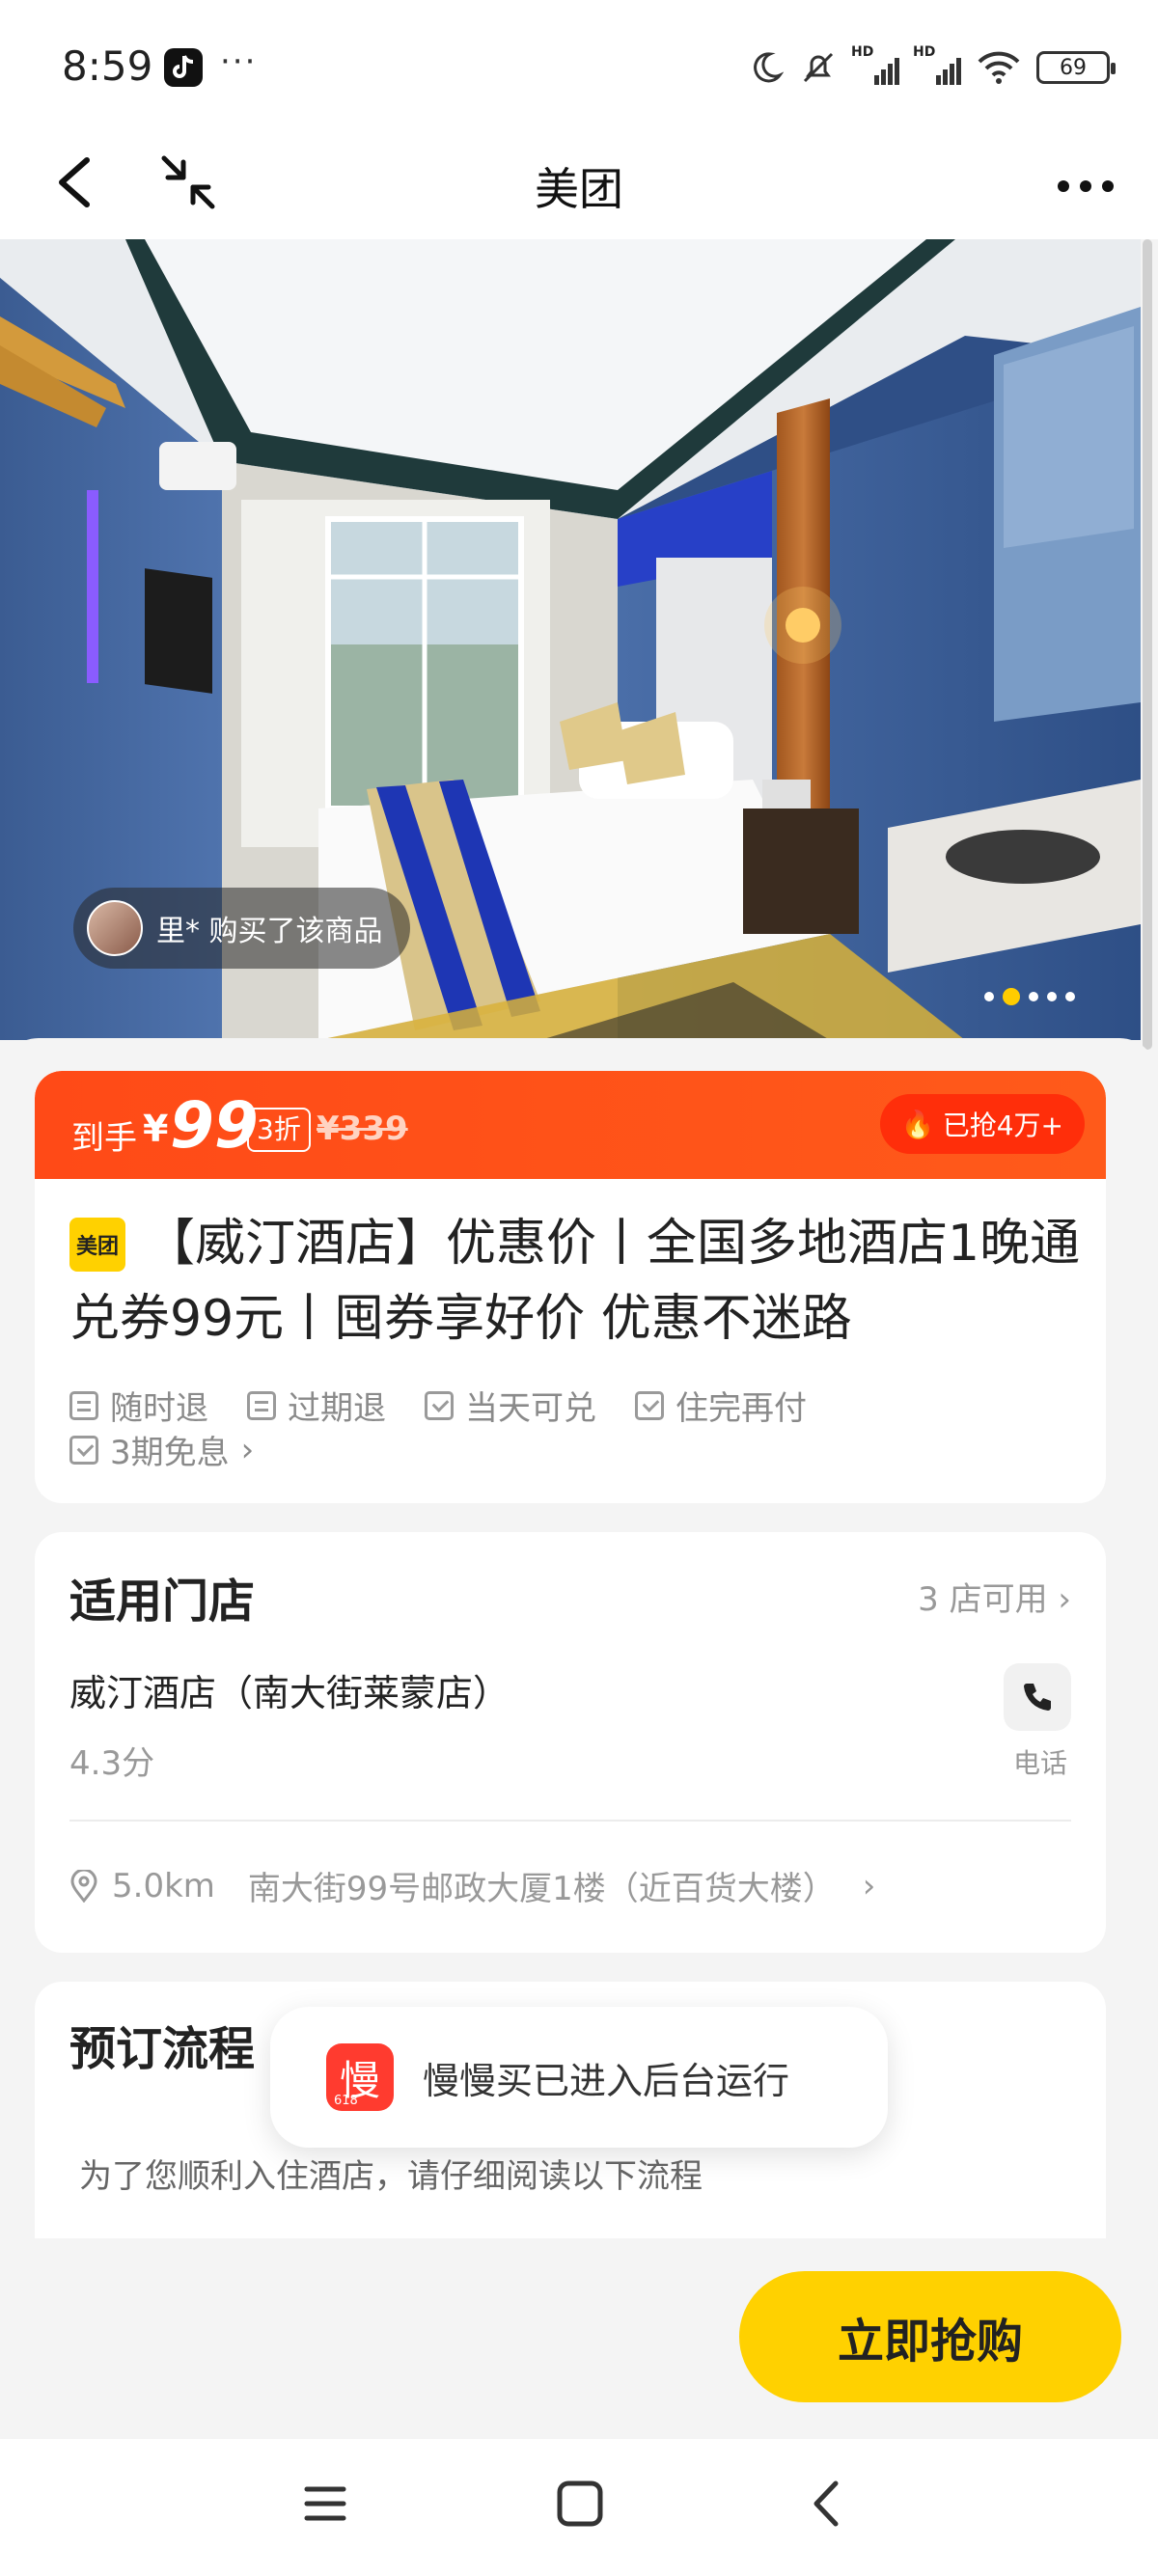 This screenshot has width=1158, height=2576. I want to click on phone-button, so click(1037, 1697).